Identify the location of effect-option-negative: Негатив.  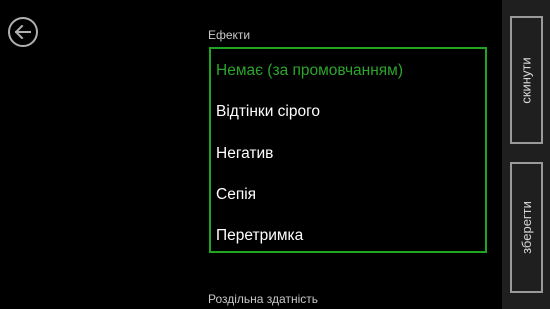
(244, 154).